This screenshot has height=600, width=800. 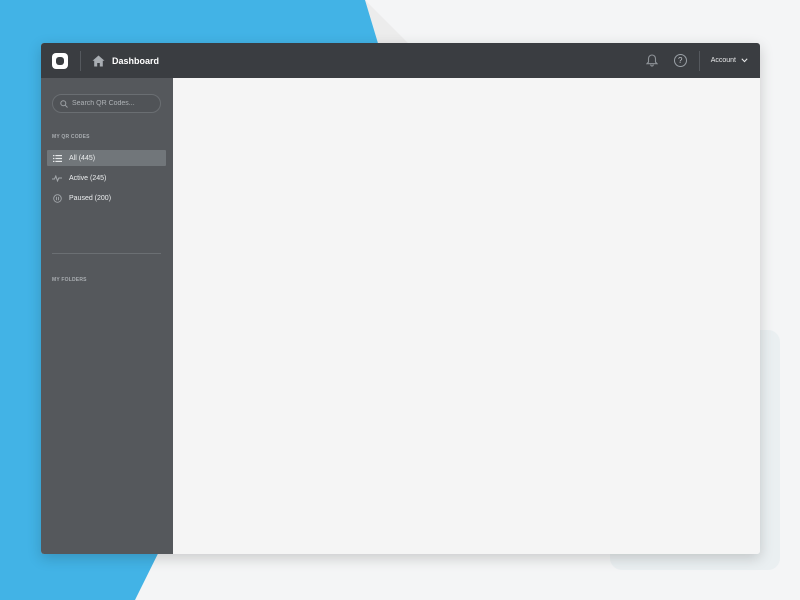 What do you see at coordinates (57, 158) in the screenshot?
I see `list-icon` at bounding box center [57, 158].